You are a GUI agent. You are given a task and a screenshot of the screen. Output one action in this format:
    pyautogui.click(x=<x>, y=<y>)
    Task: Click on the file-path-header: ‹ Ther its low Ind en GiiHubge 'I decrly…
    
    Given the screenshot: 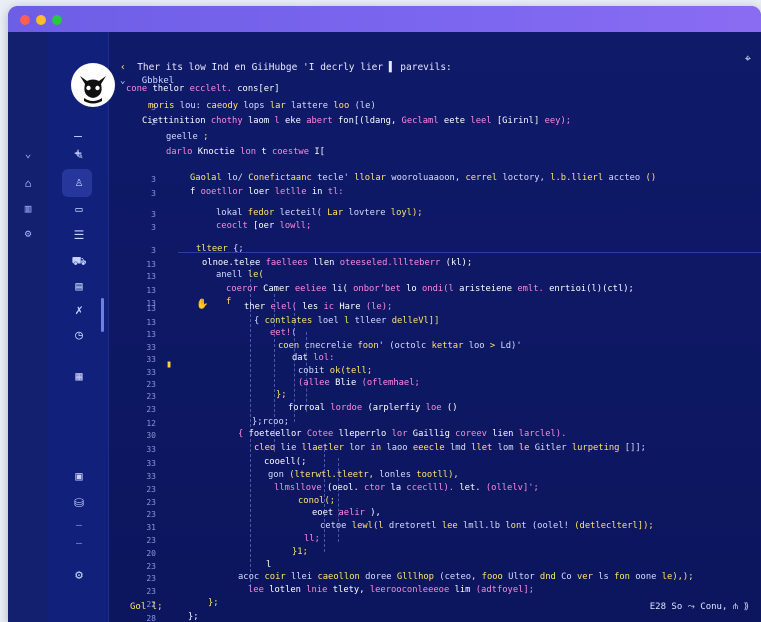 What is the action you would take?
    pyautogui.click(x=286, y=67)
    